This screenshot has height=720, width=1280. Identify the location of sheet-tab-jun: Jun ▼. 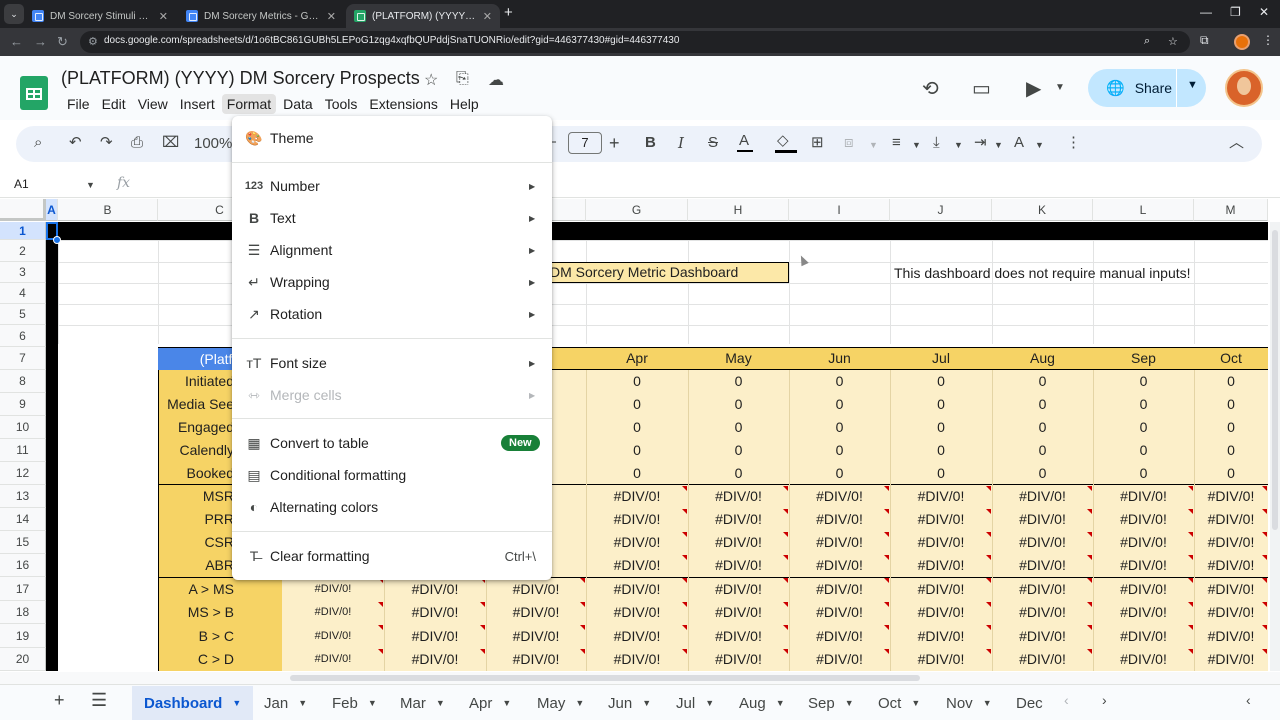
(629, 703).